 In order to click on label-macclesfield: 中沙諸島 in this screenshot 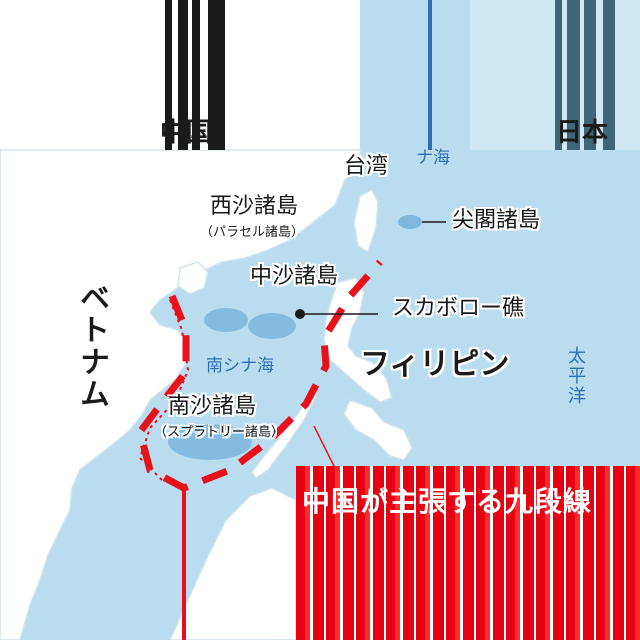, I will do `click(294, 276)`.